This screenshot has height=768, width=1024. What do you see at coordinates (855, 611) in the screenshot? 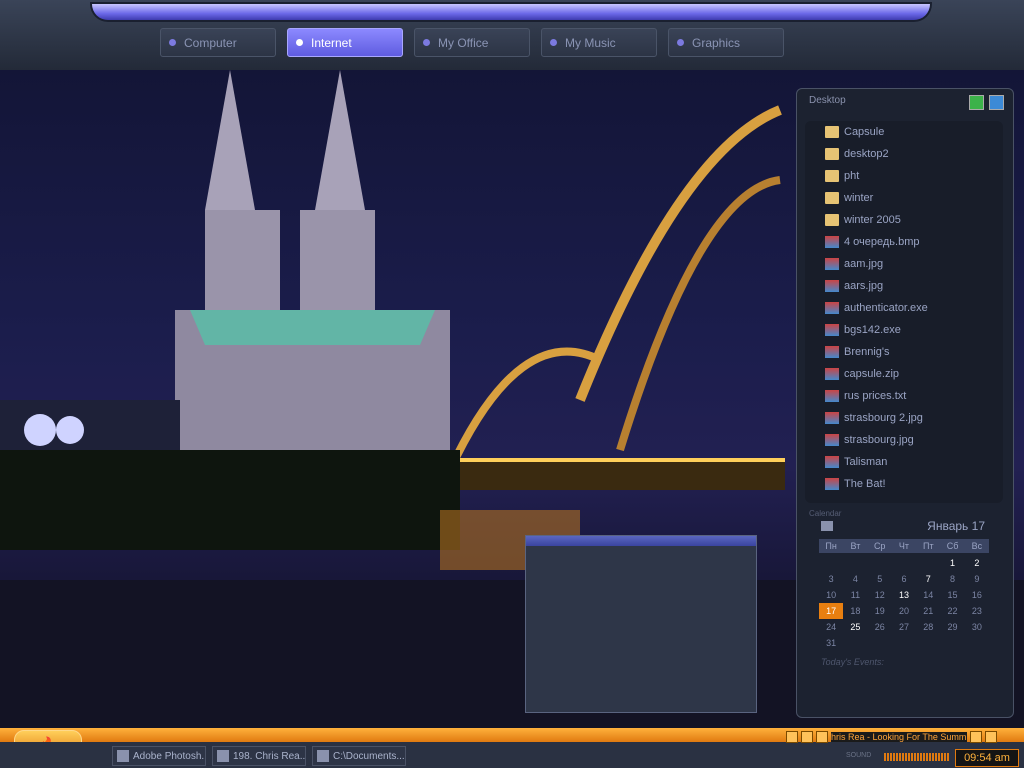
I see `calendar-day: 18` at bounding box center [855, 611].